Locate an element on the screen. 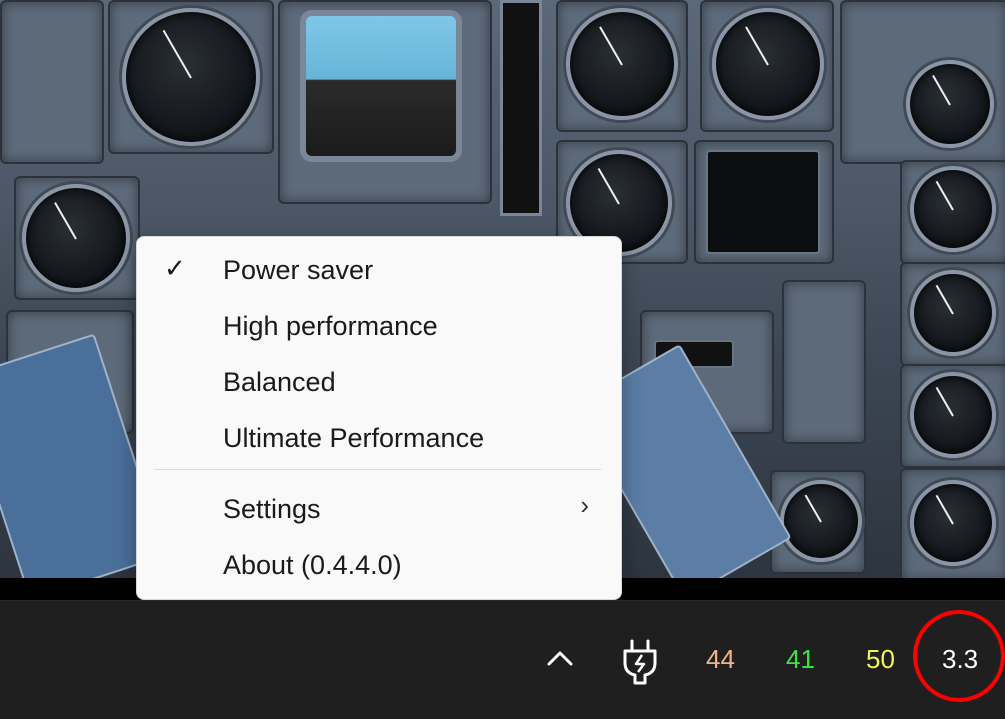  chevron-up-icon is located at coordinates (560, 659).